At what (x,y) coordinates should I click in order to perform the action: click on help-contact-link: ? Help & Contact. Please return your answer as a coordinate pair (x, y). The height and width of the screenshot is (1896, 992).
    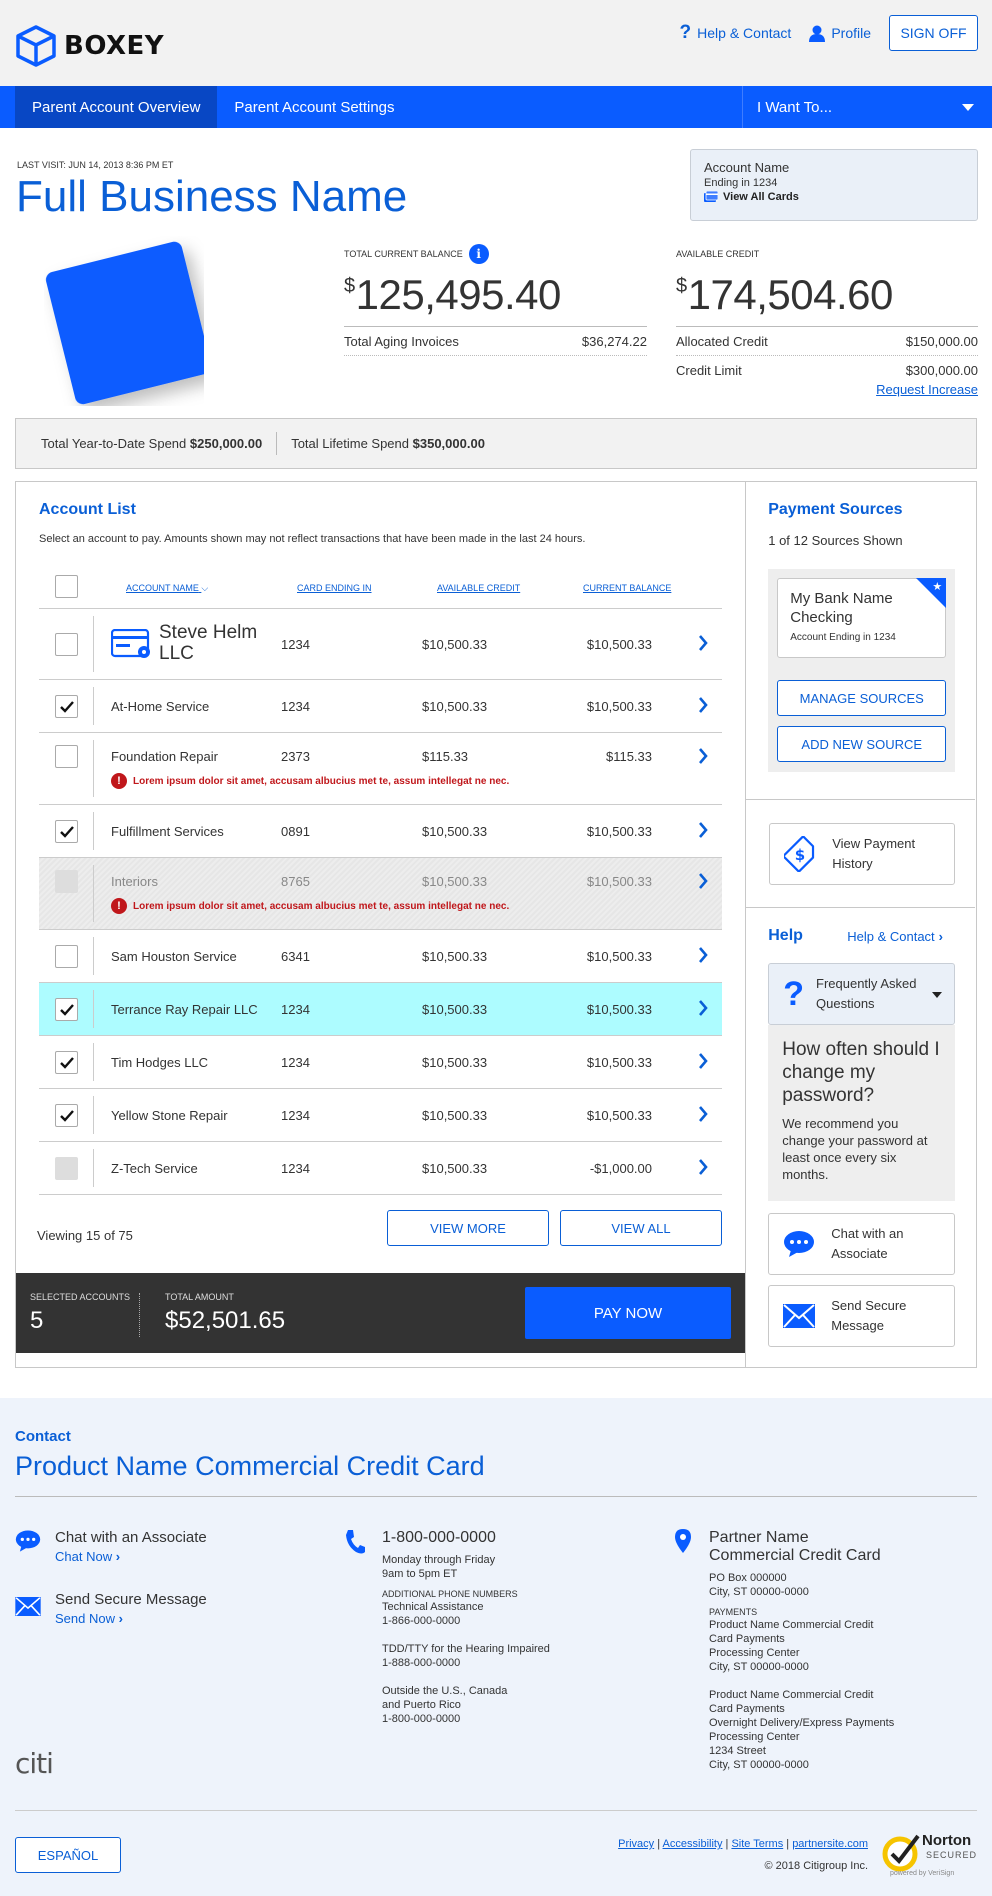
    Looking at the image, I should click on (736, 33).